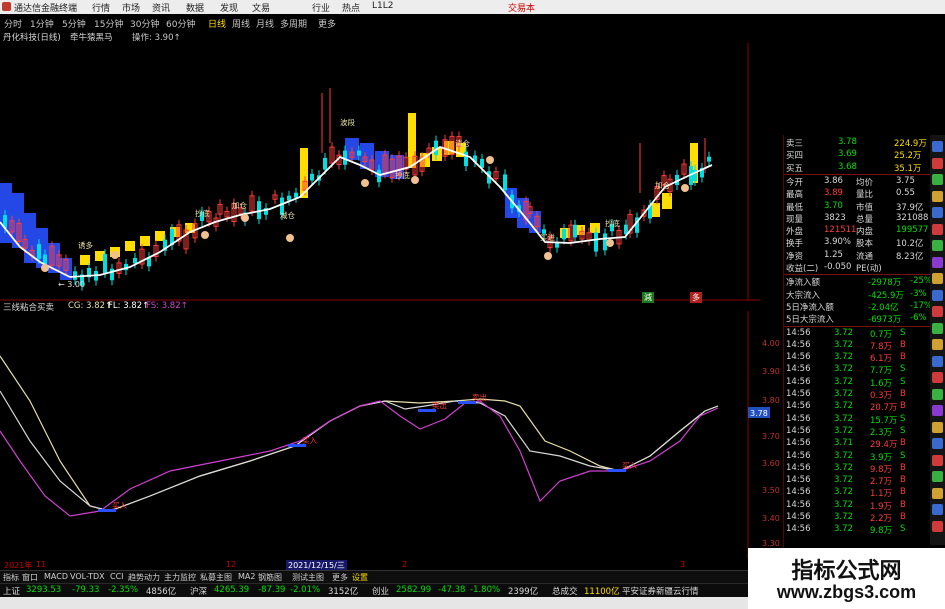  Describe the element at coordinates (239, 205) in the screenshot. I see `signal-label: 加仓` at that location.